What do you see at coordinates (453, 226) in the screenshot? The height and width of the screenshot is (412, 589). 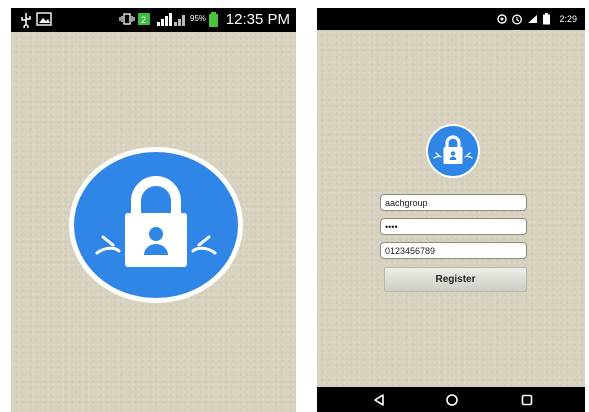 I see `password-input` at bounding box center [453, 226].